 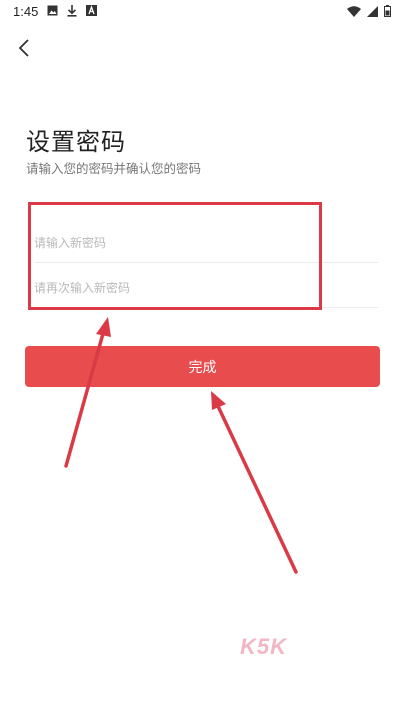 What do you see at coordinates (91, 10) in the screenshot?
I see `a-icon` at bounding box center [91, 10].